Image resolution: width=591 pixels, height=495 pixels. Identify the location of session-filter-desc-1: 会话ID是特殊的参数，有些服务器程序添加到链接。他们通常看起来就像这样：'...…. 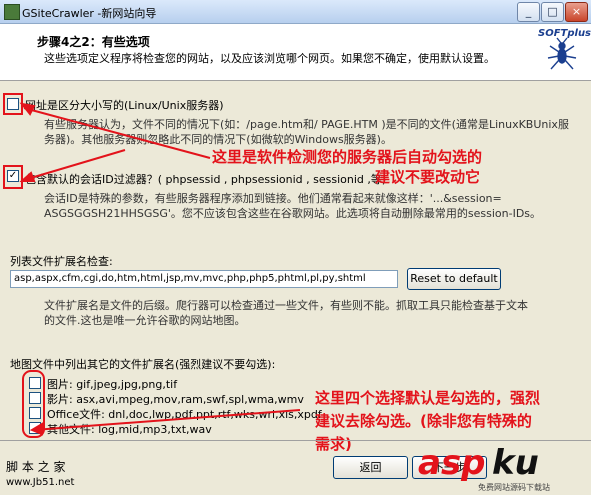
(273, 198).